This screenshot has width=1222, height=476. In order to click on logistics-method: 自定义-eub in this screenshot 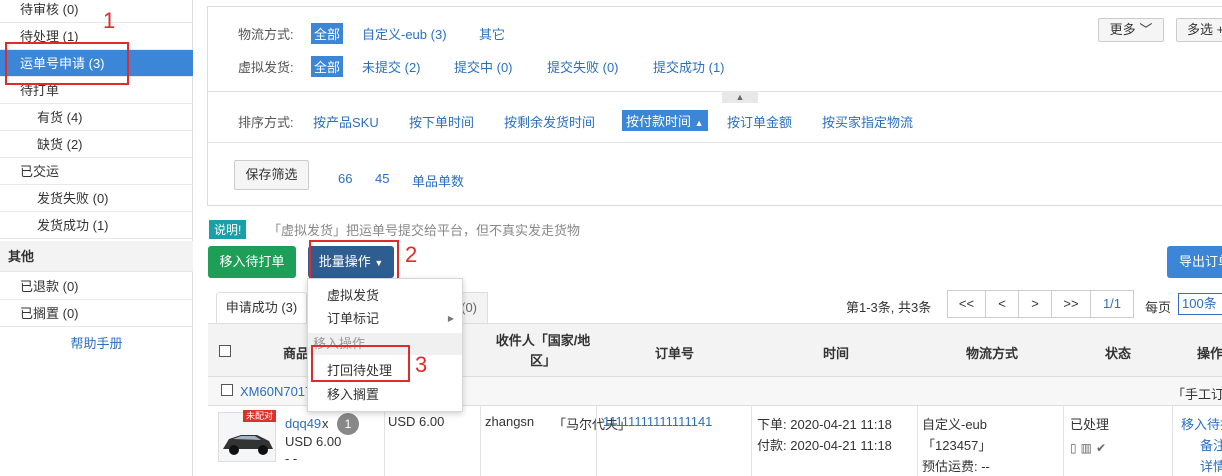, I will do `click(955, 424)`.